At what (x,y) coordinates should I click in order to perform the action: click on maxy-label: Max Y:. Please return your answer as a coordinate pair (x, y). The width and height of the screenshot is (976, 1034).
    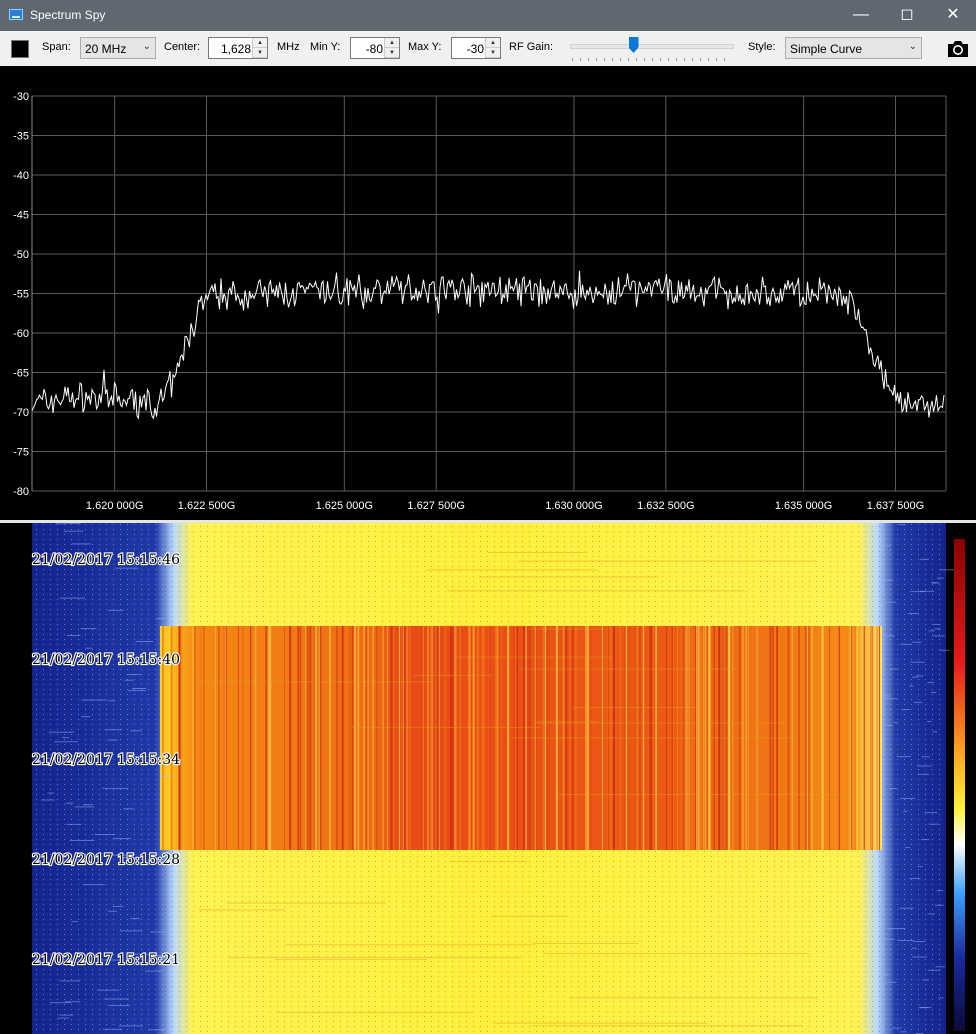
    Looking at the image, I should click on (425, 47).